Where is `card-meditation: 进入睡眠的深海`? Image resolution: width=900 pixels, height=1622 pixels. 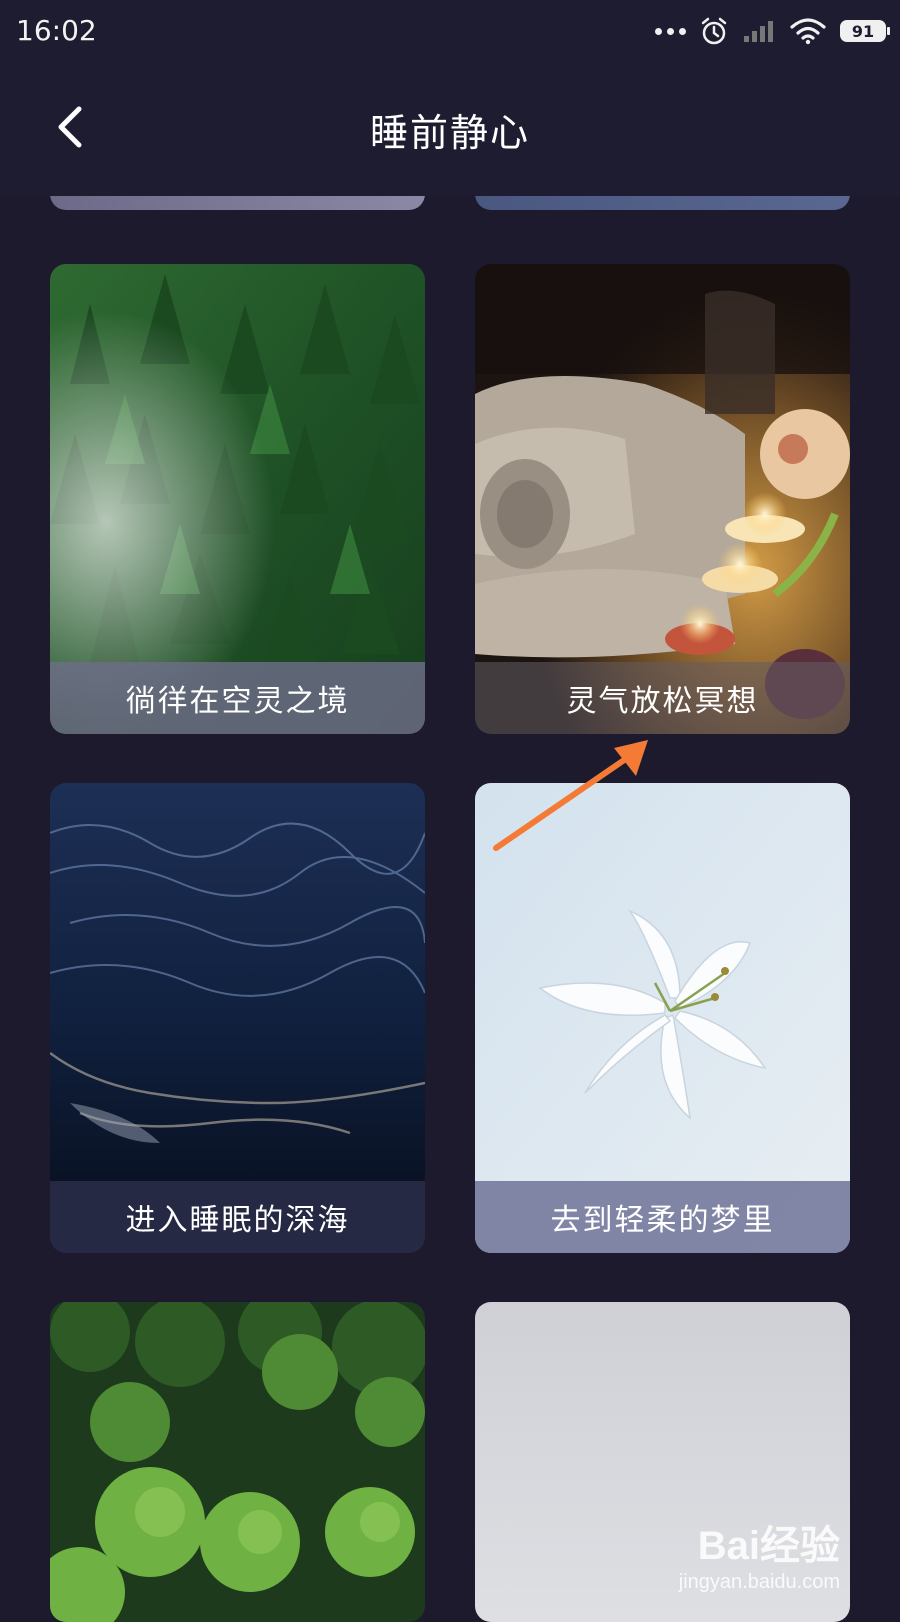 card-meditation: 进入睡眠的深海 is located at coordinates (237, 1018).